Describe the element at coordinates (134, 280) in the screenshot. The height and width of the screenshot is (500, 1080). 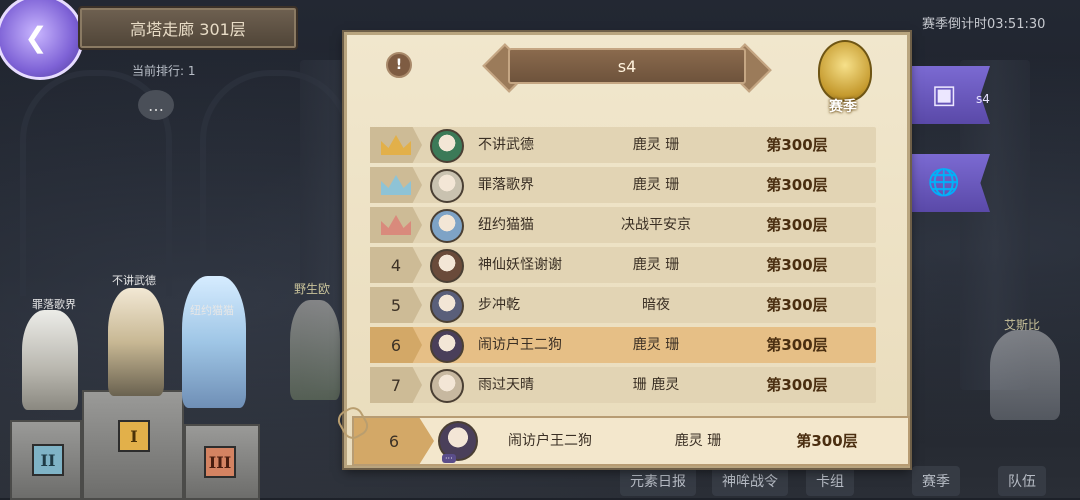
I see `podium-name: 不讲武德` at that location.